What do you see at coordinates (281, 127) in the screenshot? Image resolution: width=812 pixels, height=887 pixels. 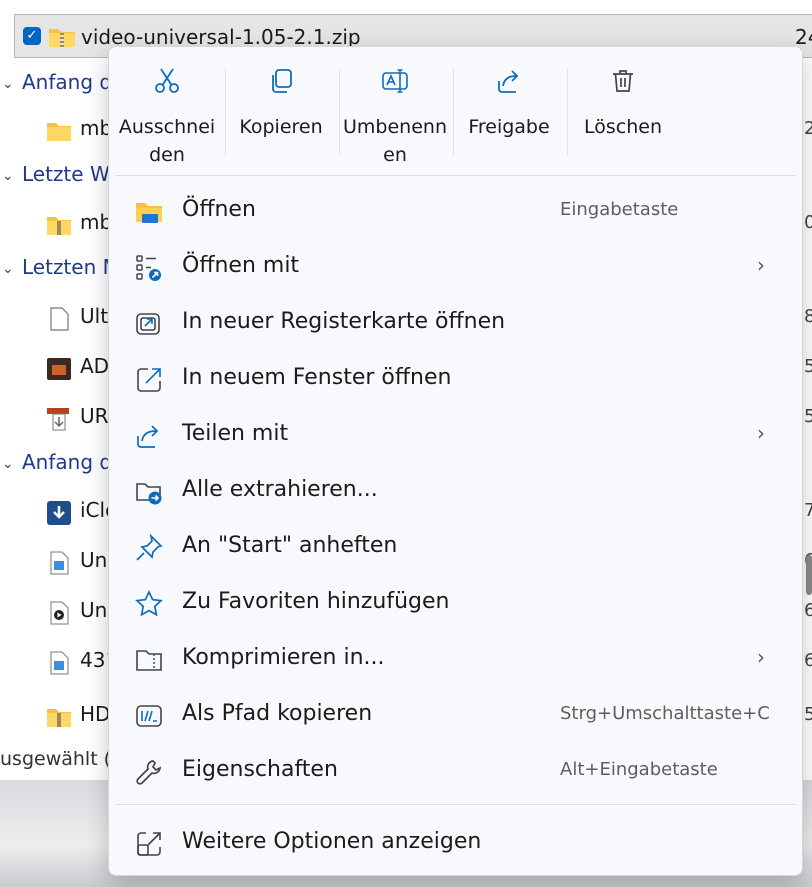 I see `copy-label: Kopieren` at bounding box center [281, 127].